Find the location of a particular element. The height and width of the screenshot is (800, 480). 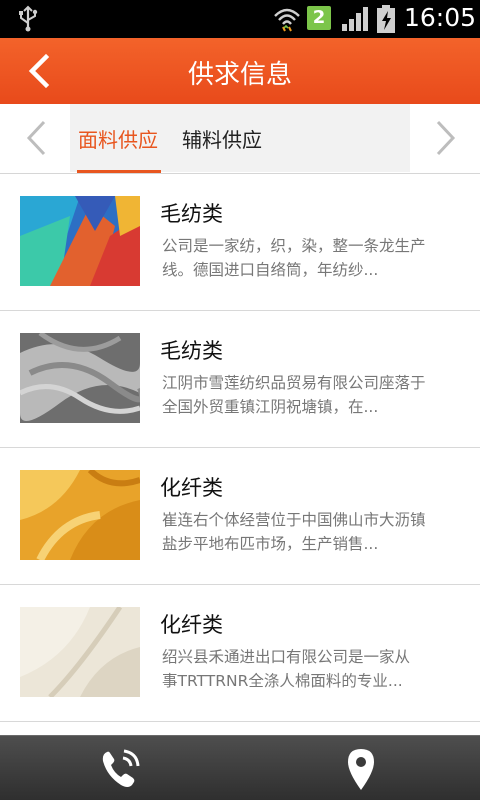

usb-icon is located at coordinates (28, 18).